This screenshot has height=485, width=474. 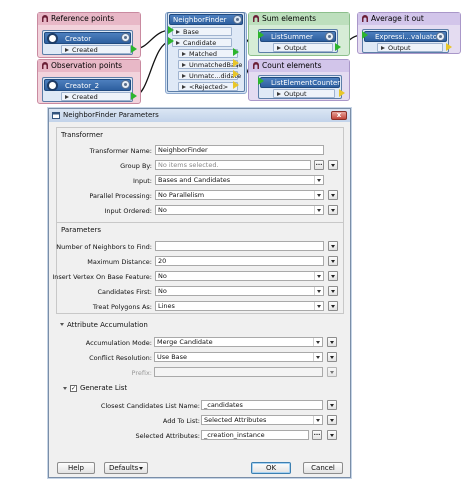 I want to click on group-by-field: No items selected., so click(x=233, y=165).